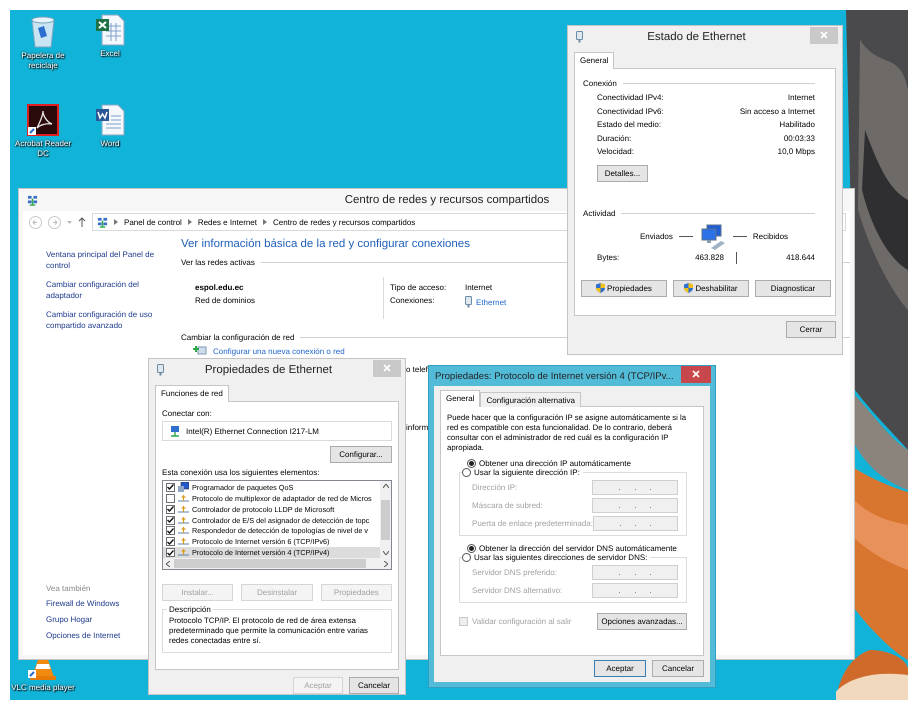 This screenshot has height=706, width=908. I want to click on connection-link: Ethernet, so click(491, 302).